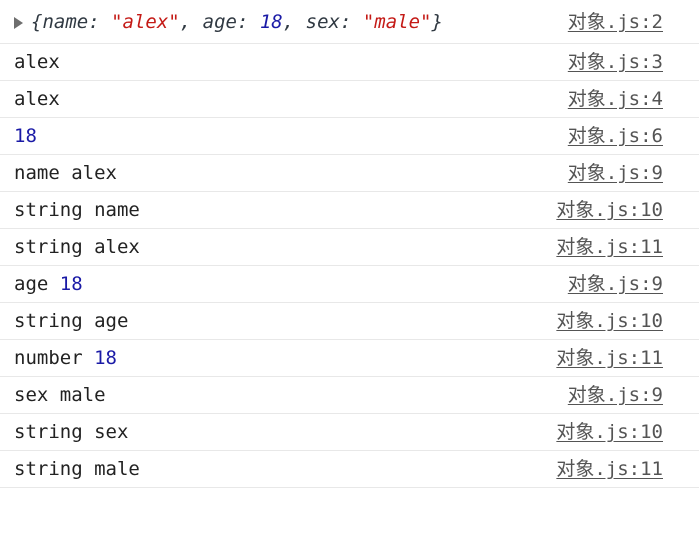  I want to click on value-name: "alex", so click(145, 22).